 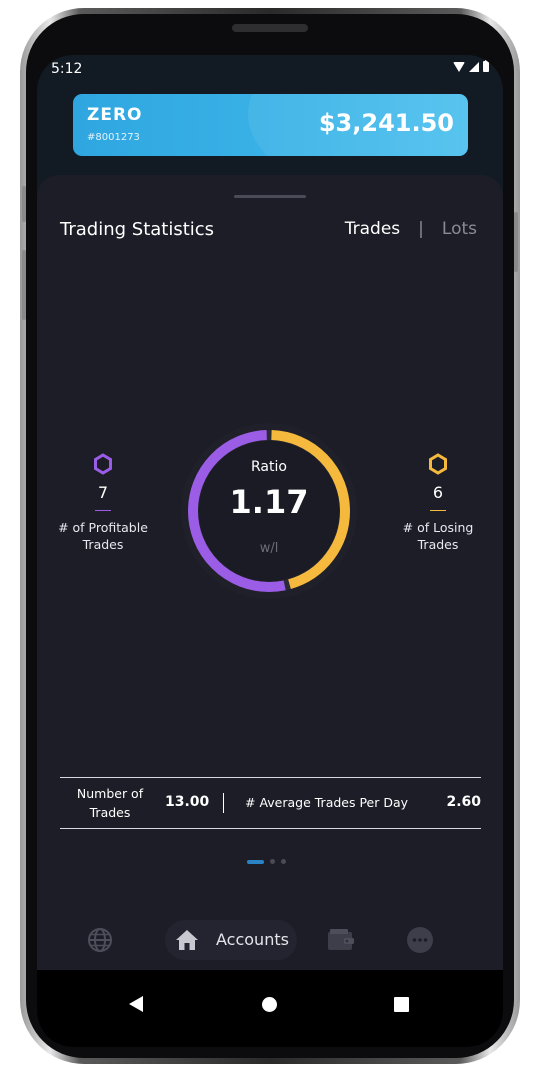 What do you see at coordinates (103, 503) in the screenshot?
I see `profitable-trades-stat: 7 # of Profitable Trades` at bounding box center [103, 503].